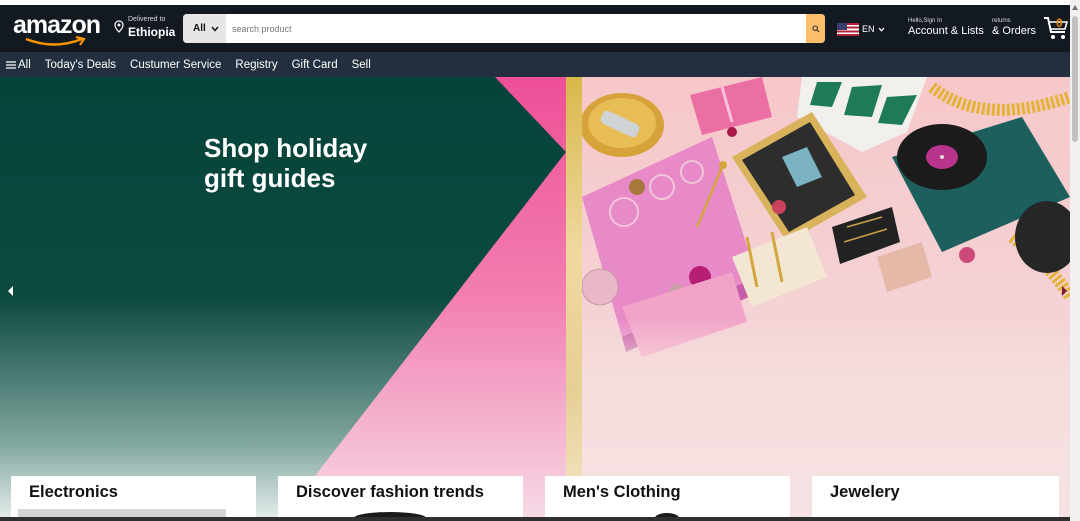 The width and height of the screenshot is (1080, 521). I want to click on carousel-prev-icon, so click(11, 291).